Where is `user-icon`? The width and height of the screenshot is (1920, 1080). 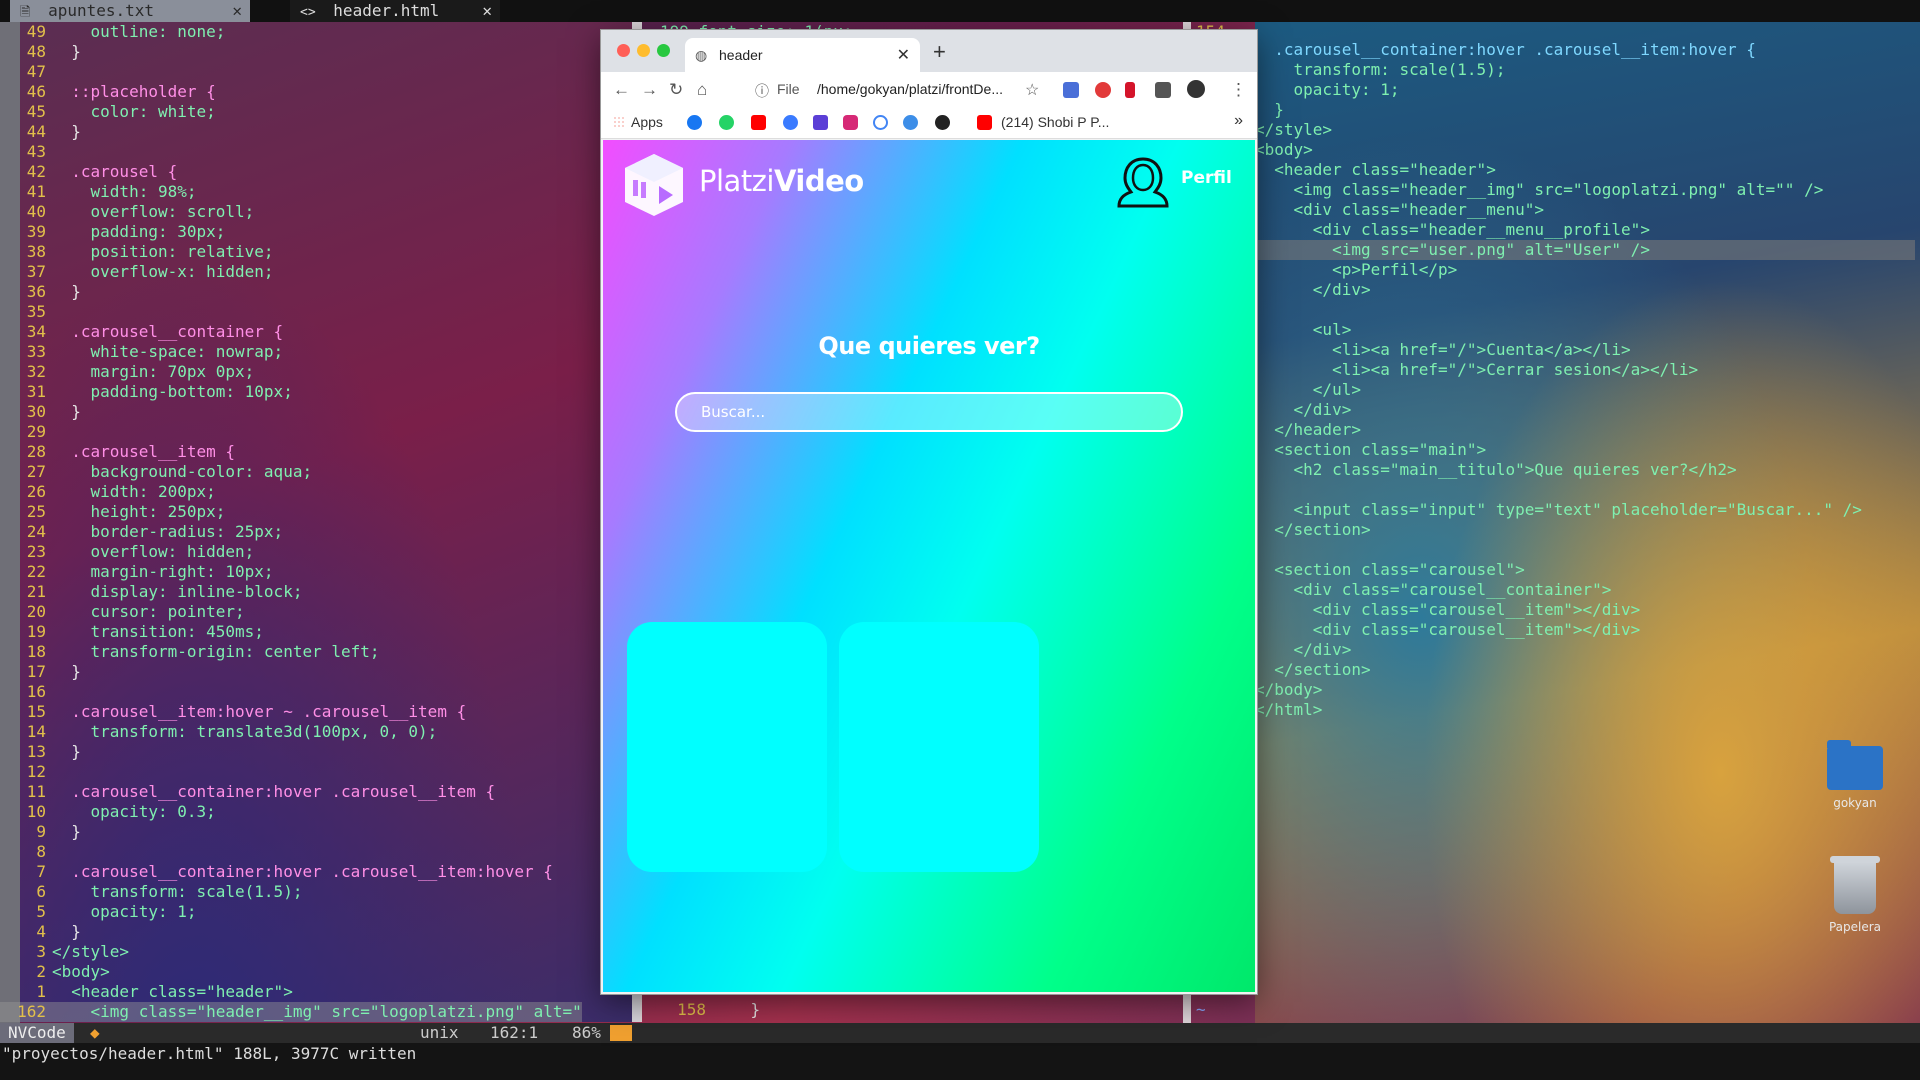
user-icon is located at coordinates (1143, 182).